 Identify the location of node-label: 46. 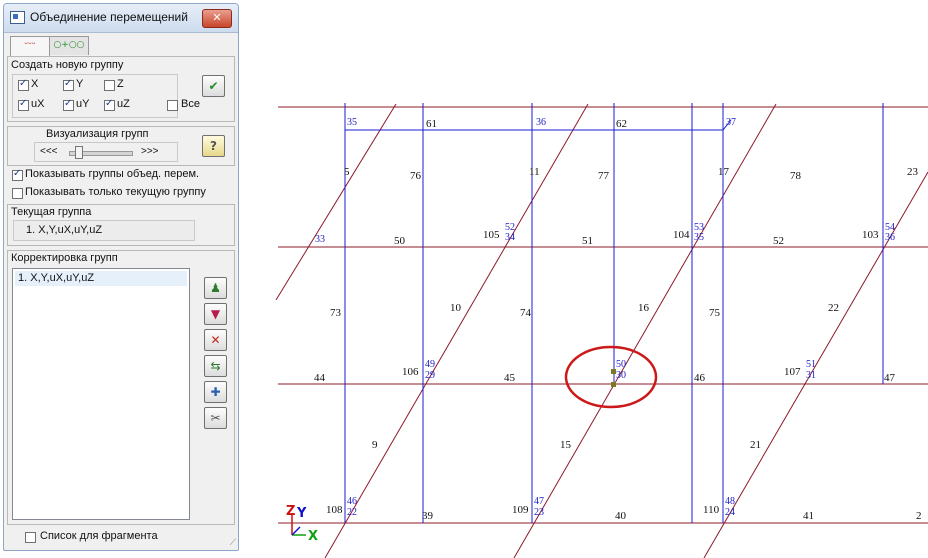
(352, 501).